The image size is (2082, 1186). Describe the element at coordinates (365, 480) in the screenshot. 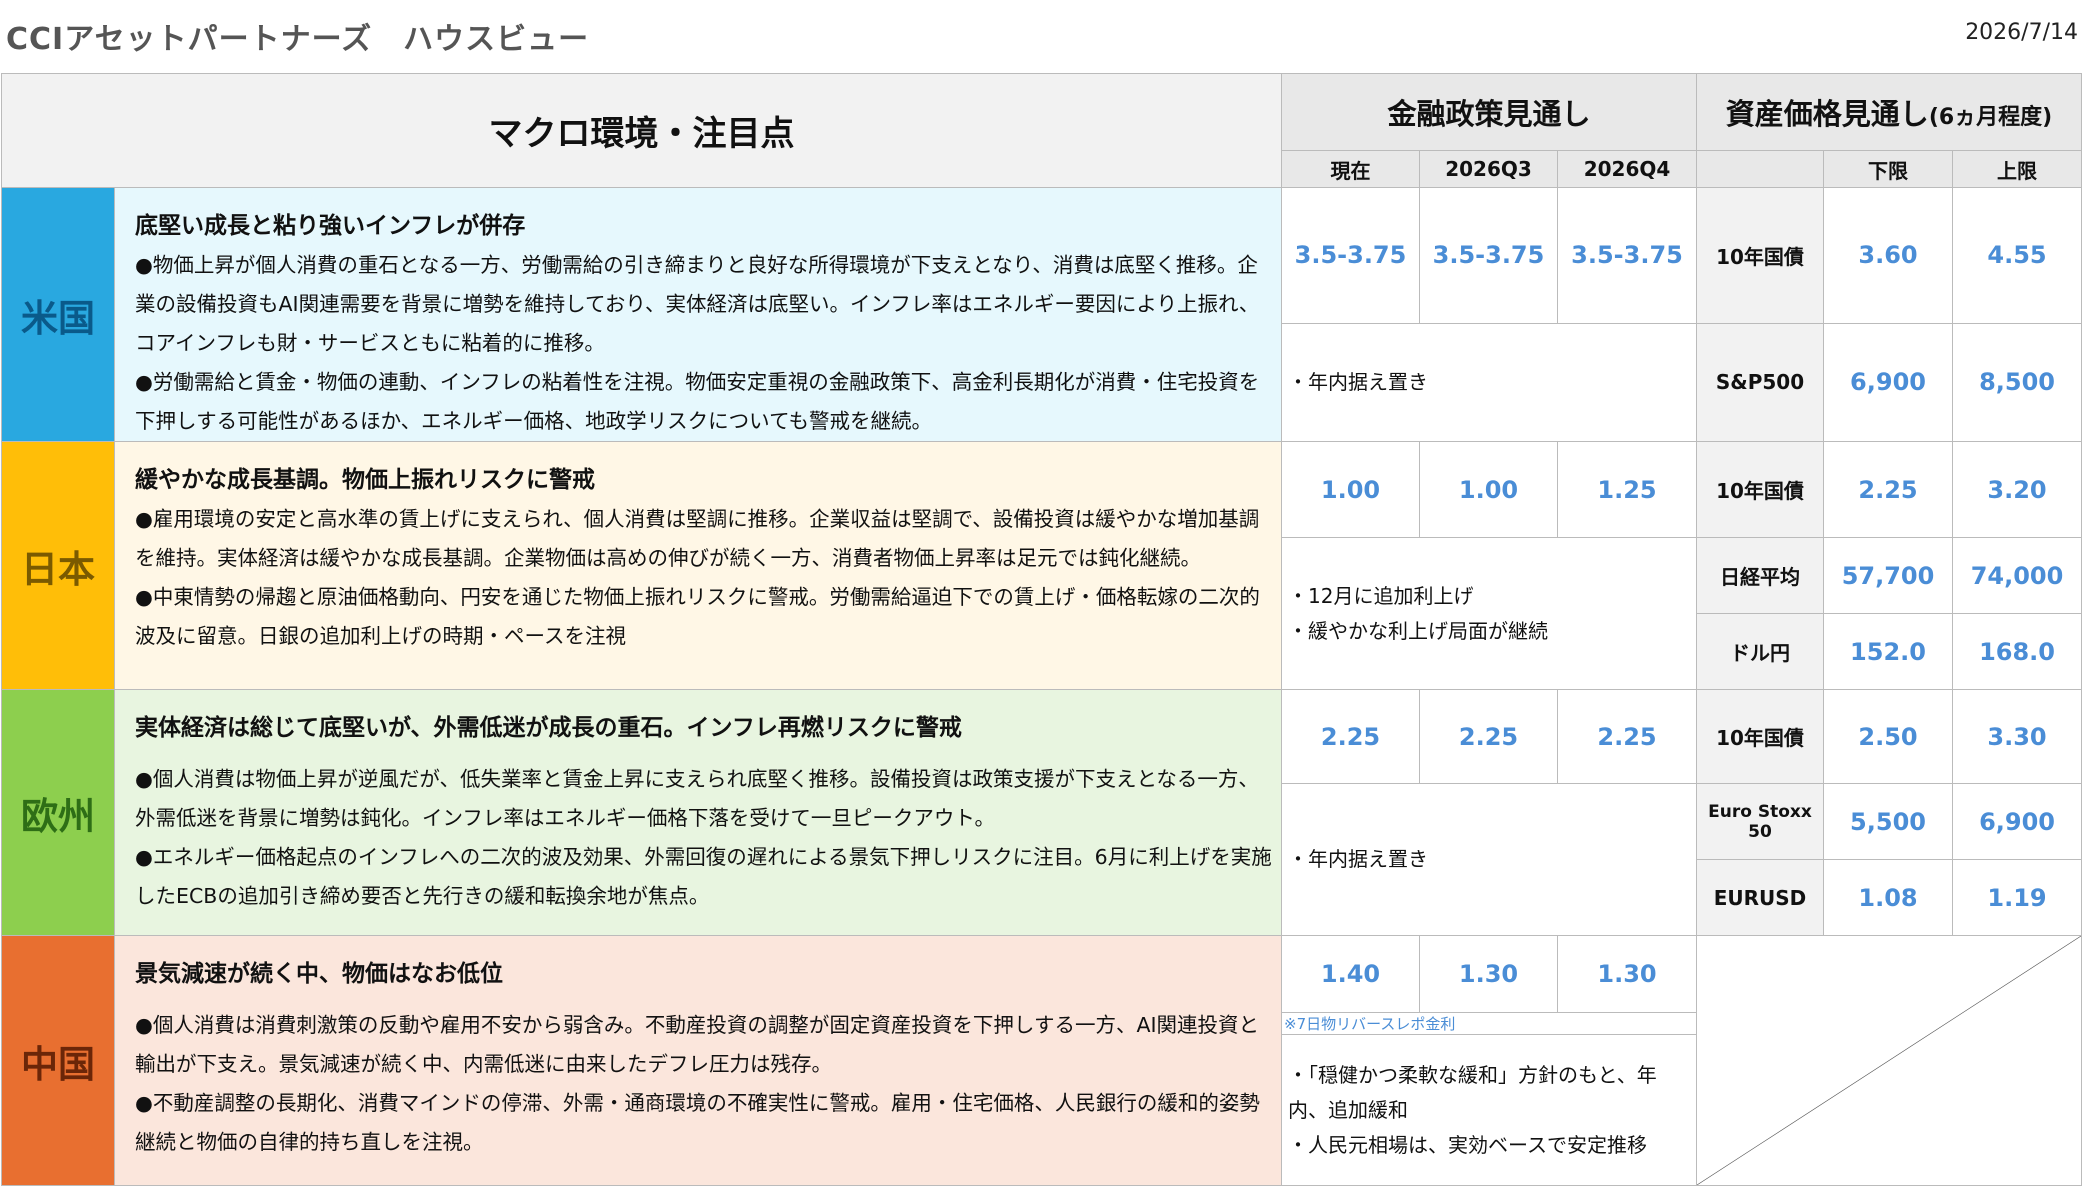

I see `macro-headline: 緩やかな成長基調。物価上振れリスクに警戒` at that location.